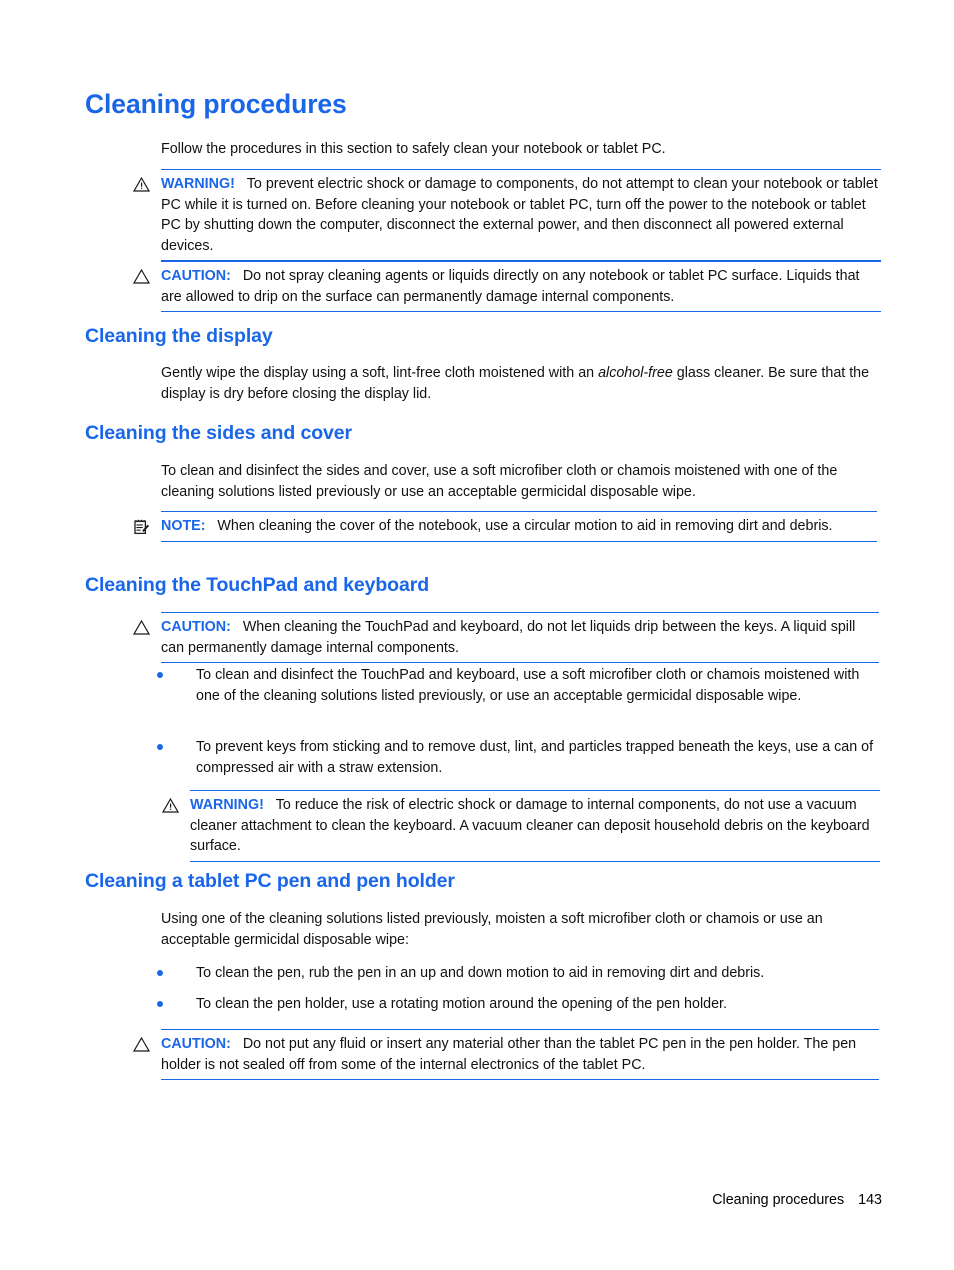 The width and height of the screenshot is (954, 1270). What do you see at coordinates (778, 1200) in the screenshot?
I see `footer-section-name: Cleaning procedures` at bounding box center [778, 1200].